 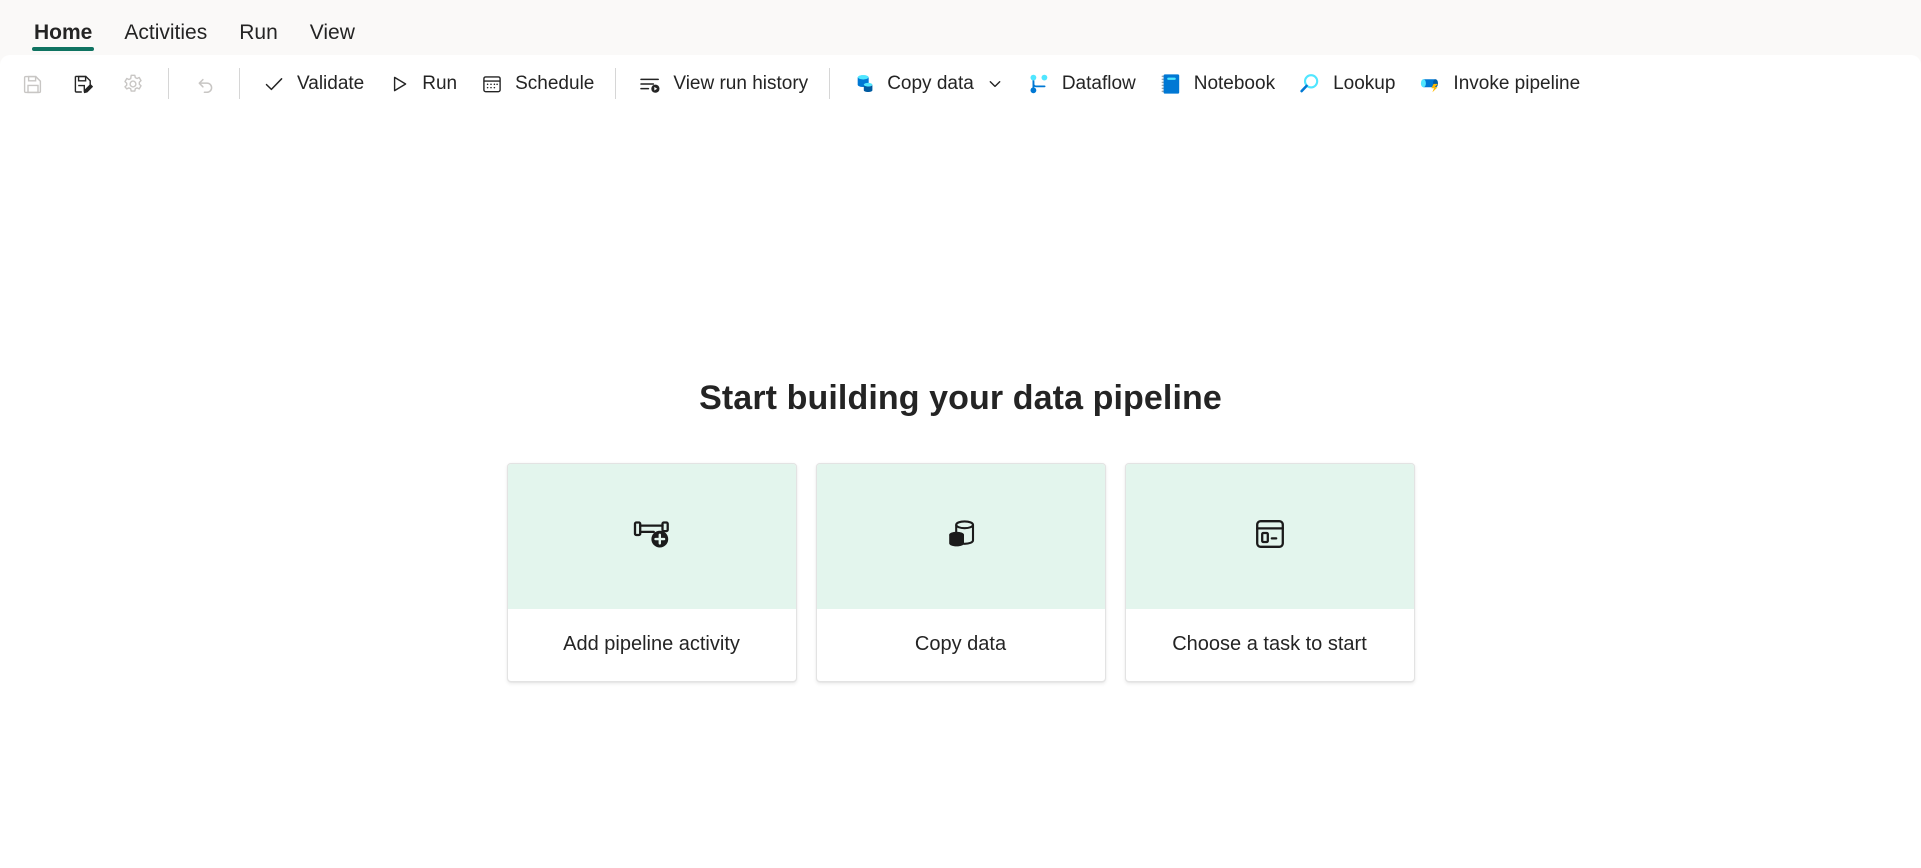 What do you see at coordinates (492, 84) in the screenshot?
I see `calendar-icon` at bounding box center [492, 84].